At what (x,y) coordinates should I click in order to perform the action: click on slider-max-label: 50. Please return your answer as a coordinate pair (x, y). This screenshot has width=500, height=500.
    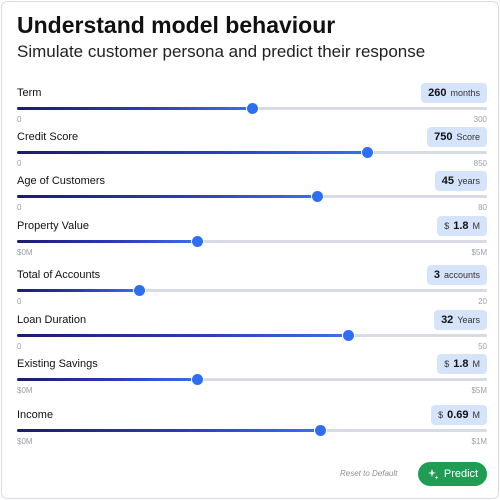
    Looking at the image, I should click on (482, 346).